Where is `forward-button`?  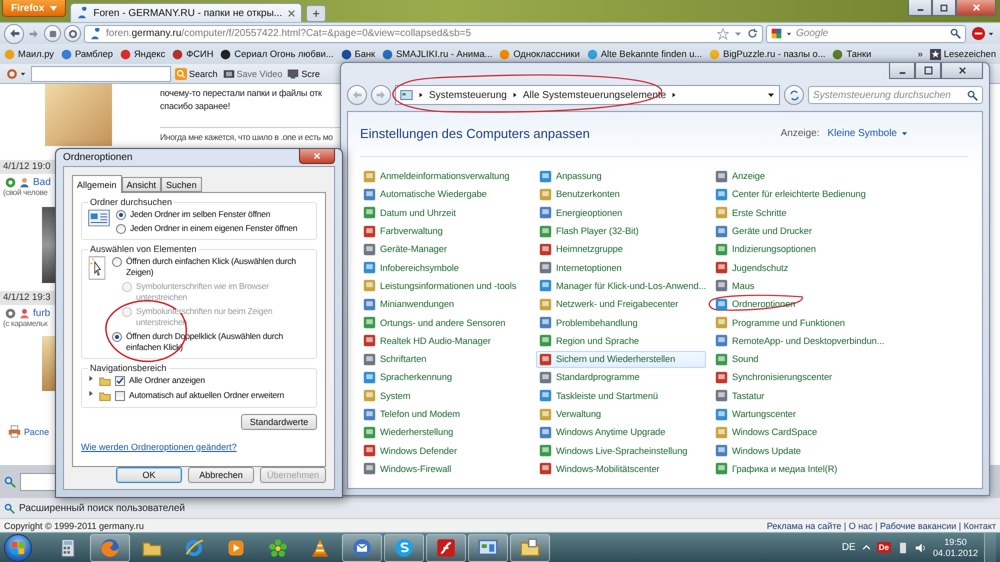
forward-button is located at coordinates (381, 95).